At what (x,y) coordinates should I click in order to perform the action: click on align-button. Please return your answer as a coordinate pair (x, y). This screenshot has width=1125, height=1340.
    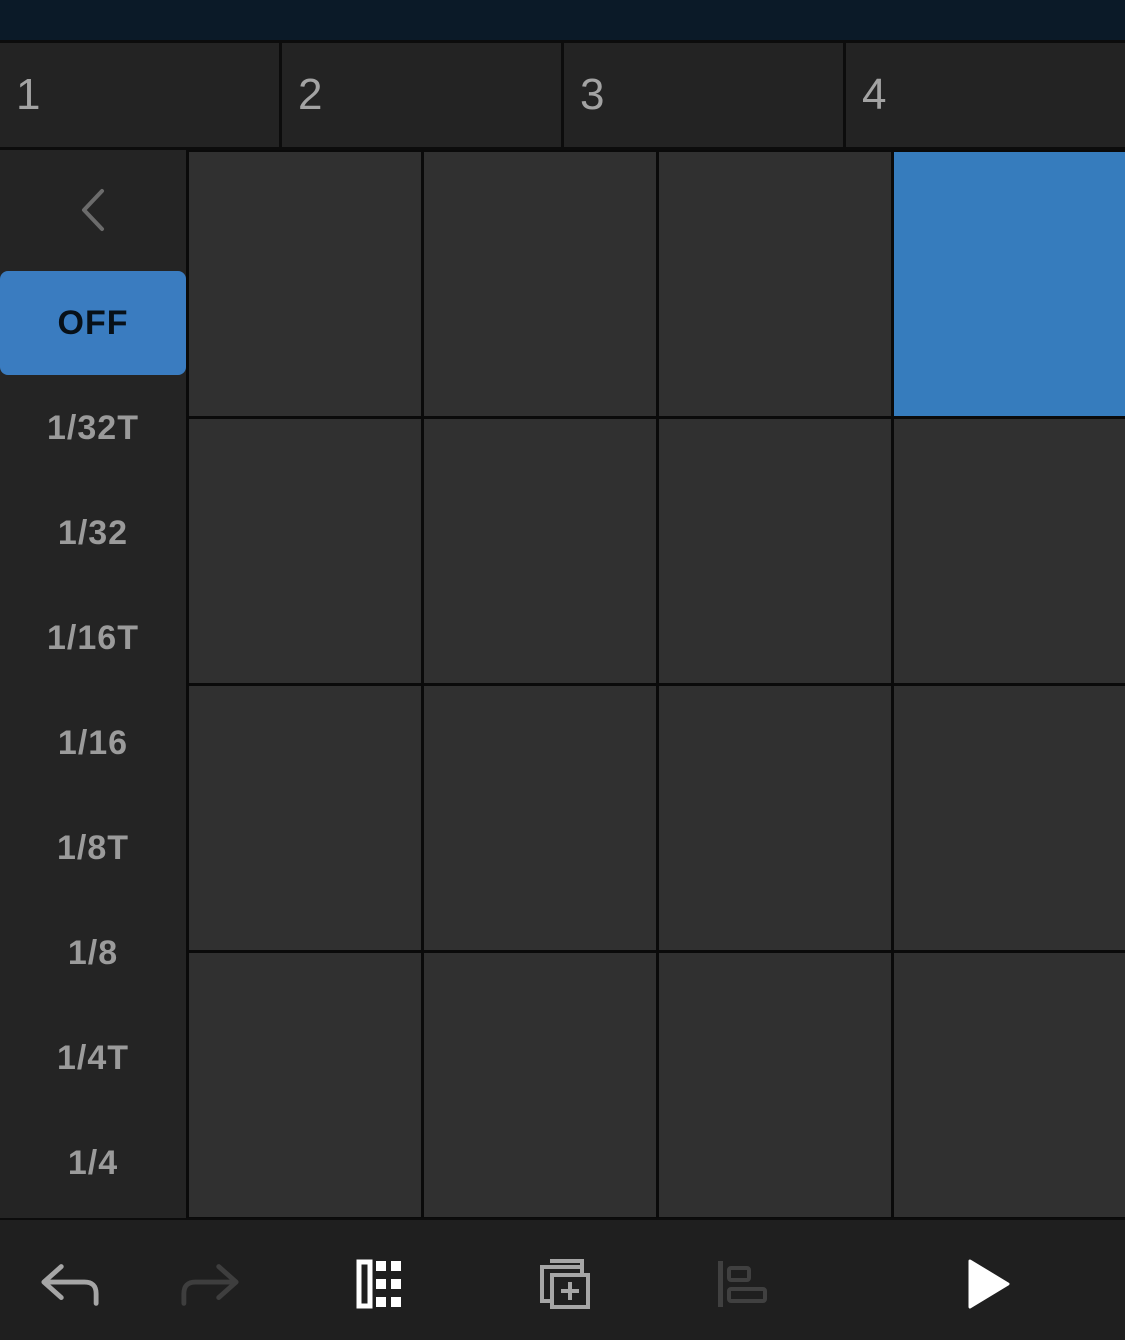
    Looking at the image, I should click on (742, 1284).